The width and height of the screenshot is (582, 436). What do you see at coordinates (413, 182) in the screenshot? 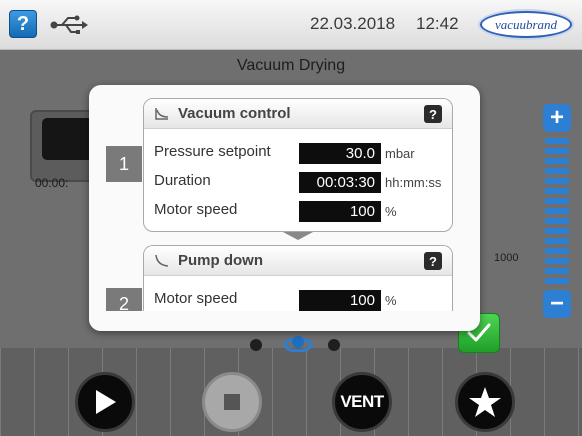
I see `field-unit: hh:mm:ss` at bounding box center [413, 182].